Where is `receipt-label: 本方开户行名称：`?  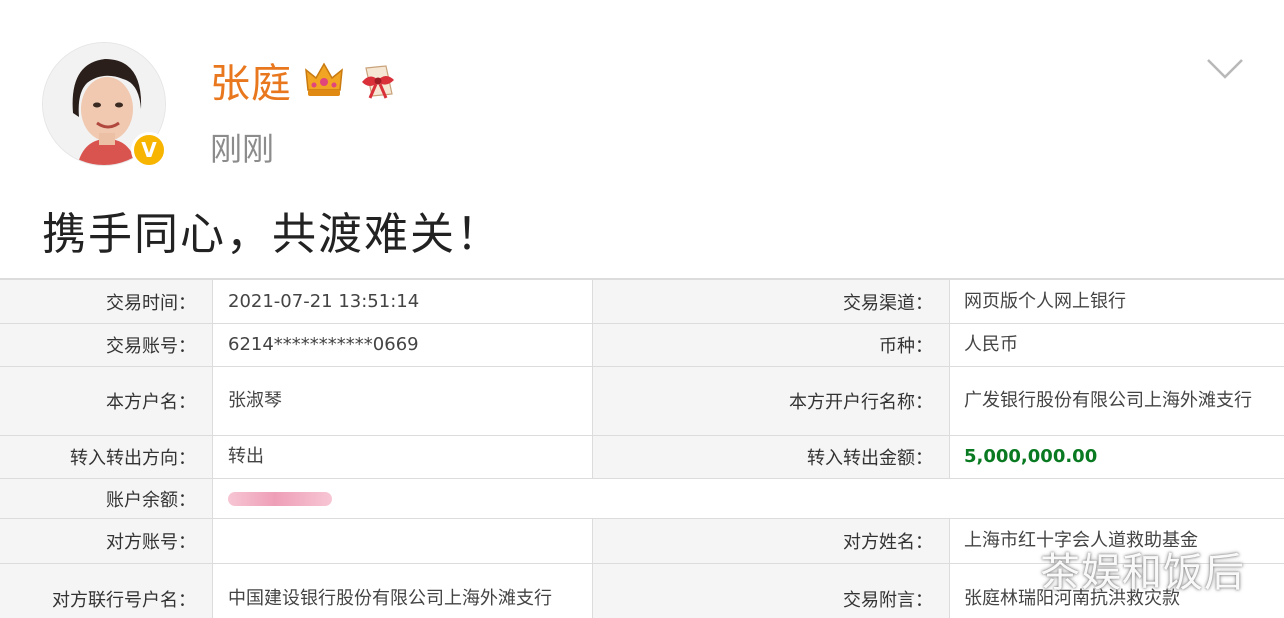 receipt-label: 本方开户行名称： is located at coordinates (771, 401).